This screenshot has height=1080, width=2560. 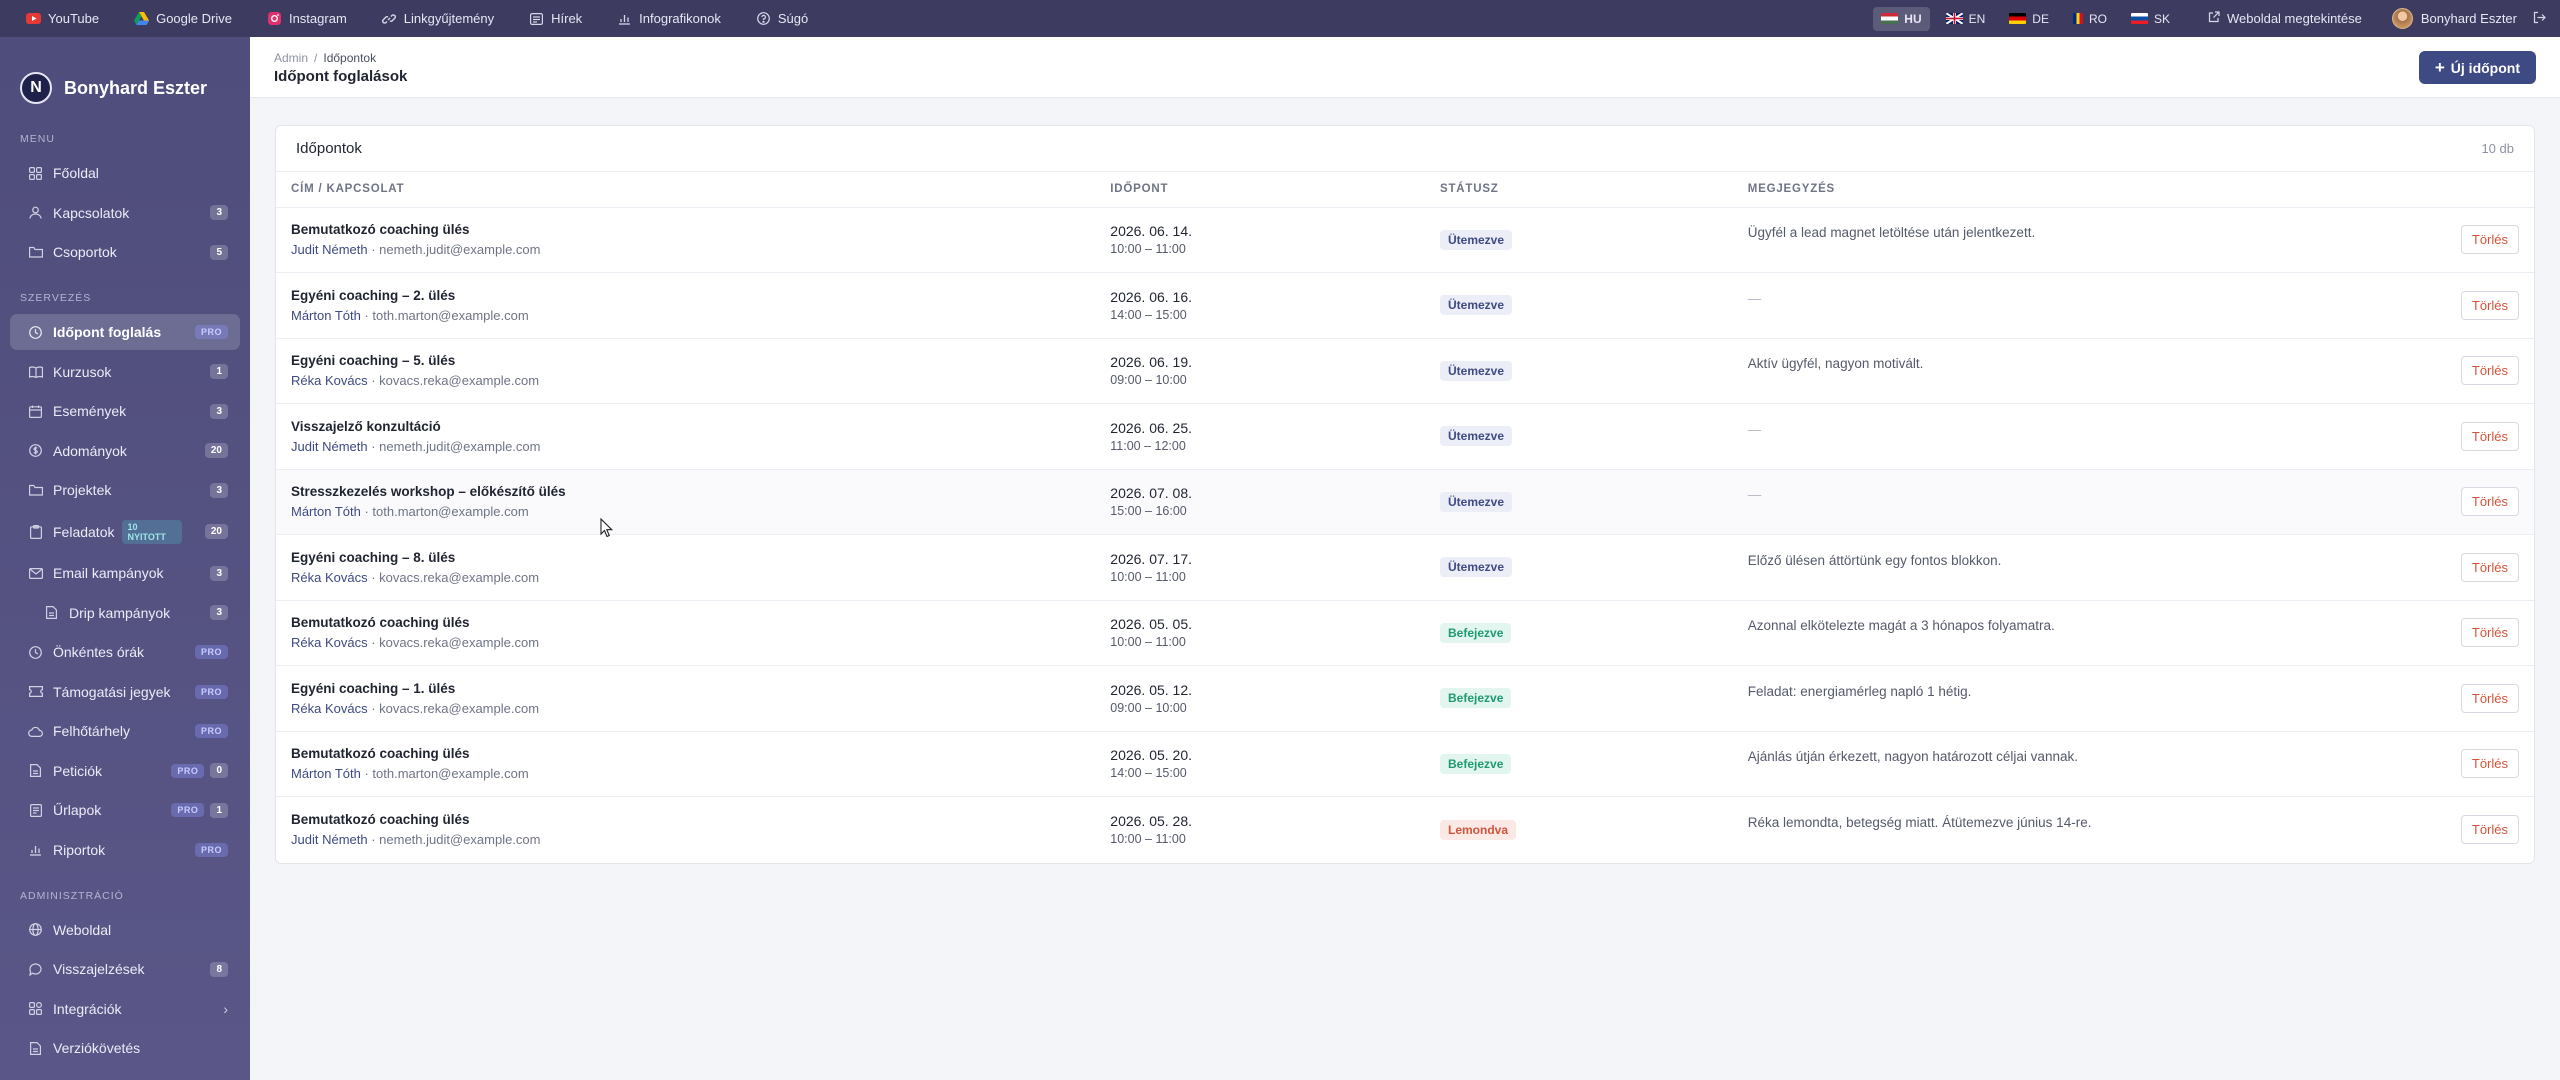 I want to click on column-header-status: STÁTUSZ, so click(x=1579, y=190).